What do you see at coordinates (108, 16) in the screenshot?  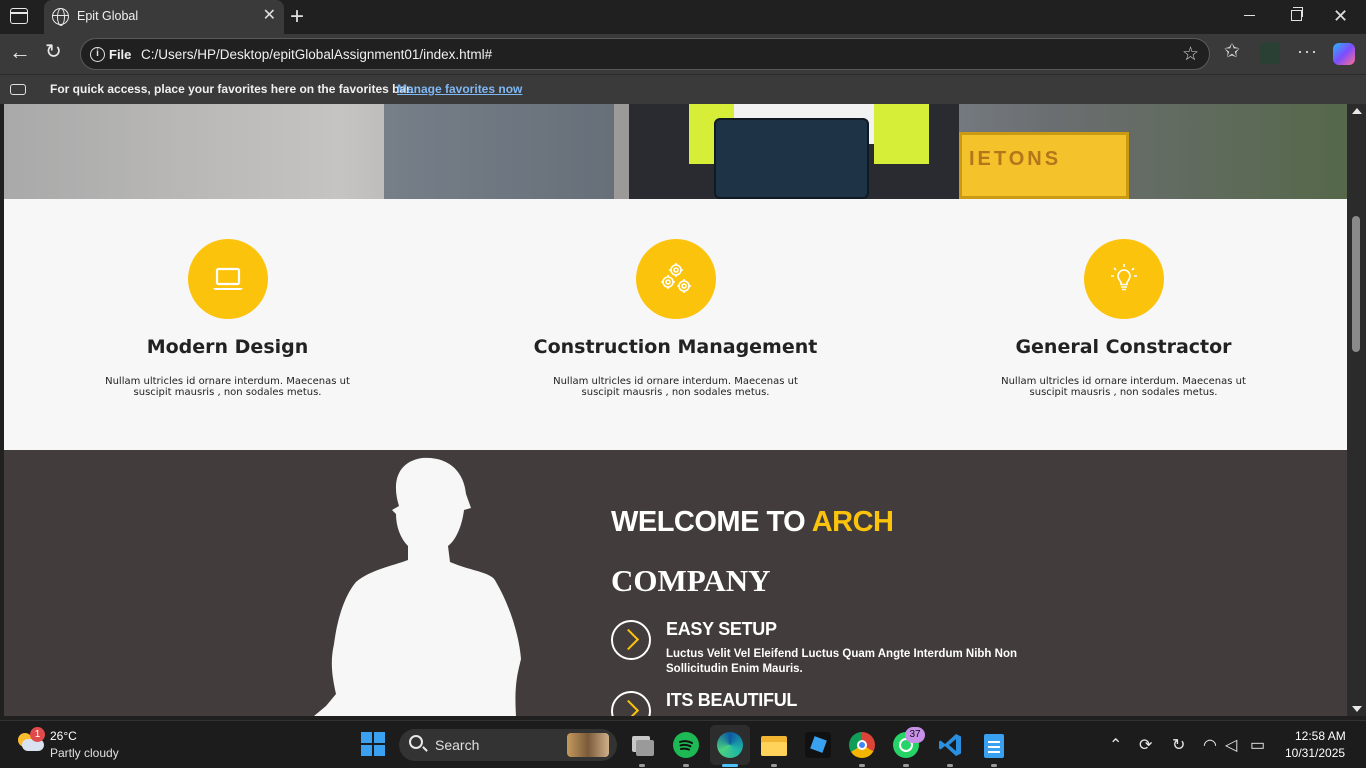 I see `tab-title: Epit Global` at bounding box center [108, 16].